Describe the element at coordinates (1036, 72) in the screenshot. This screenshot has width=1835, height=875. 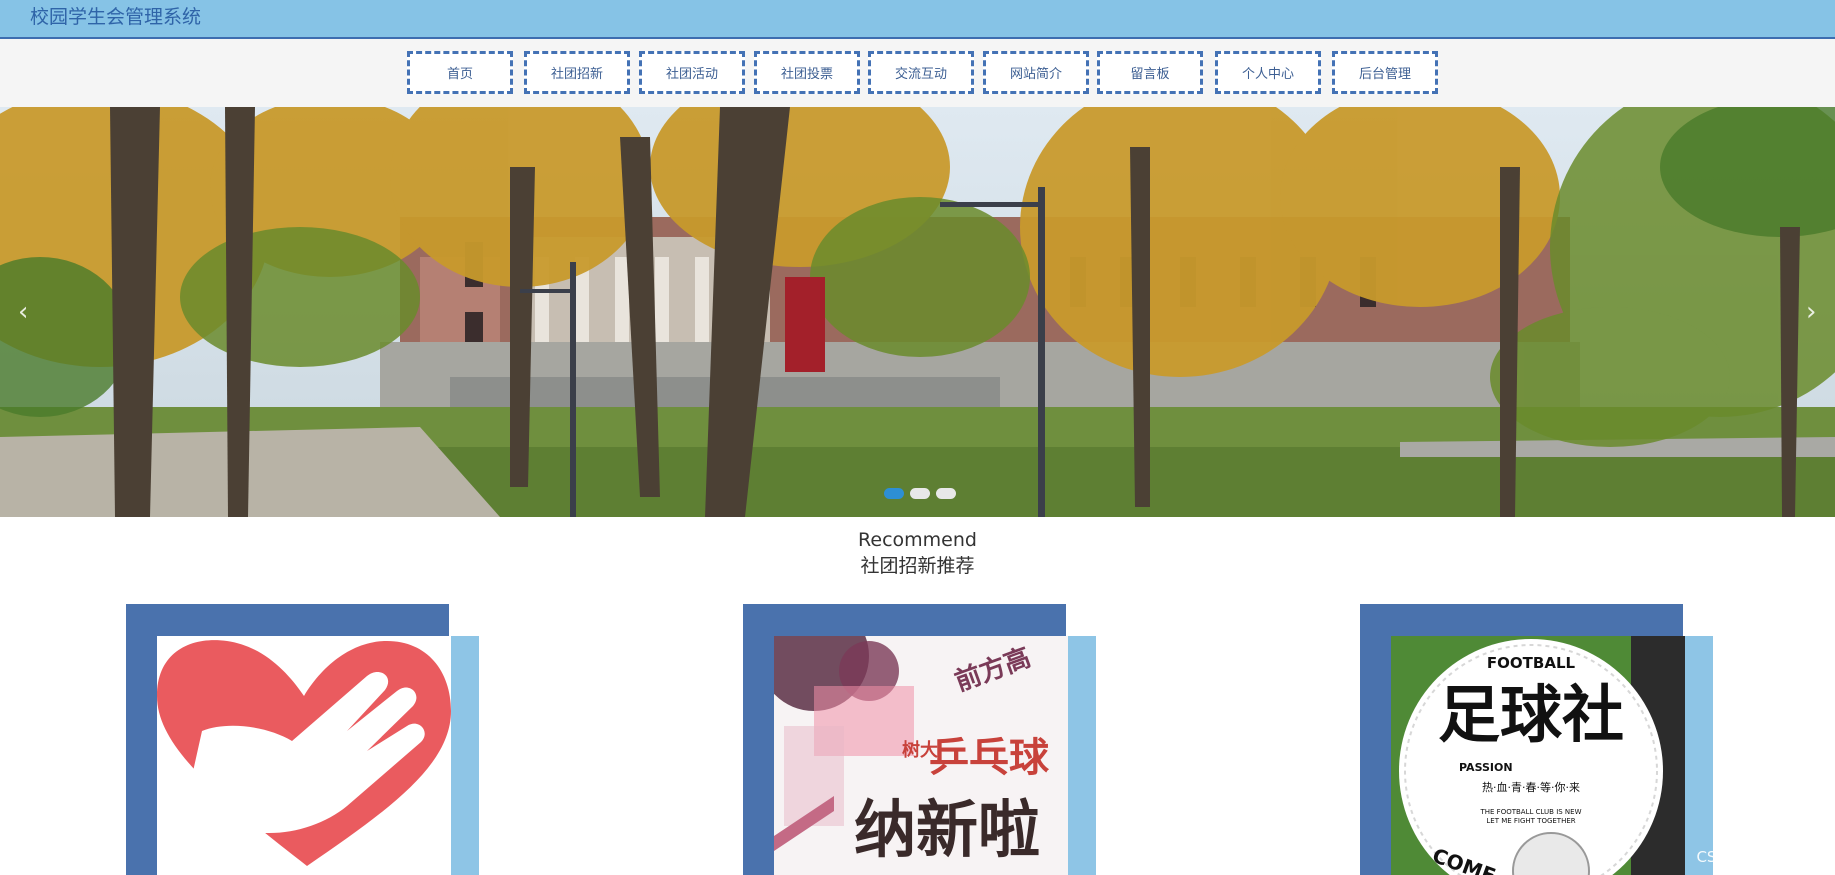
I see `nav-about: 网站简介` at that location.